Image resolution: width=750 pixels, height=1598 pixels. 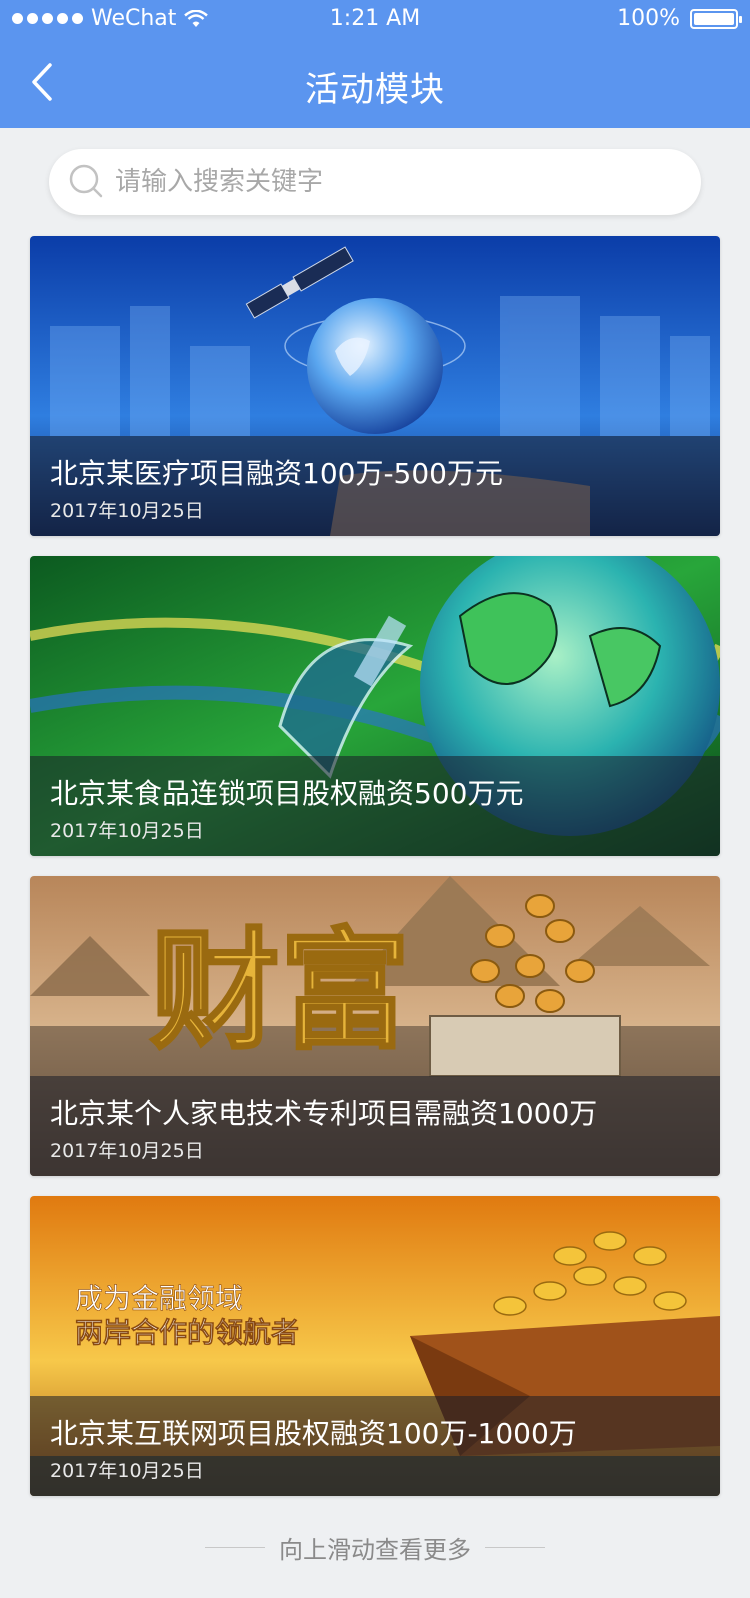 What do you see at coordinates (716, 18) in the screenshot?
I see `battery-icon` at bounding box center [716, 18].